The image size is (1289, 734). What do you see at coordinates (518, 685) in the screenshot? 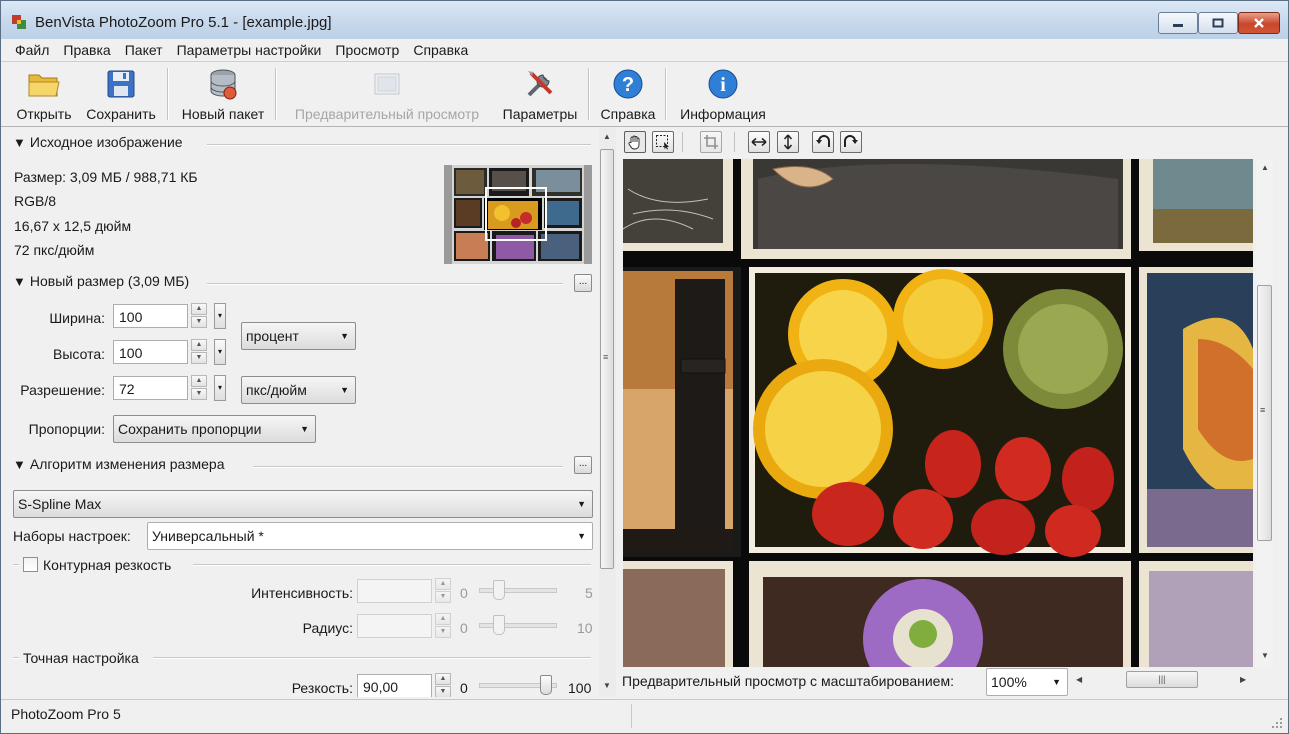
I see `sharpness-slider` at bounding box center [518, 685].